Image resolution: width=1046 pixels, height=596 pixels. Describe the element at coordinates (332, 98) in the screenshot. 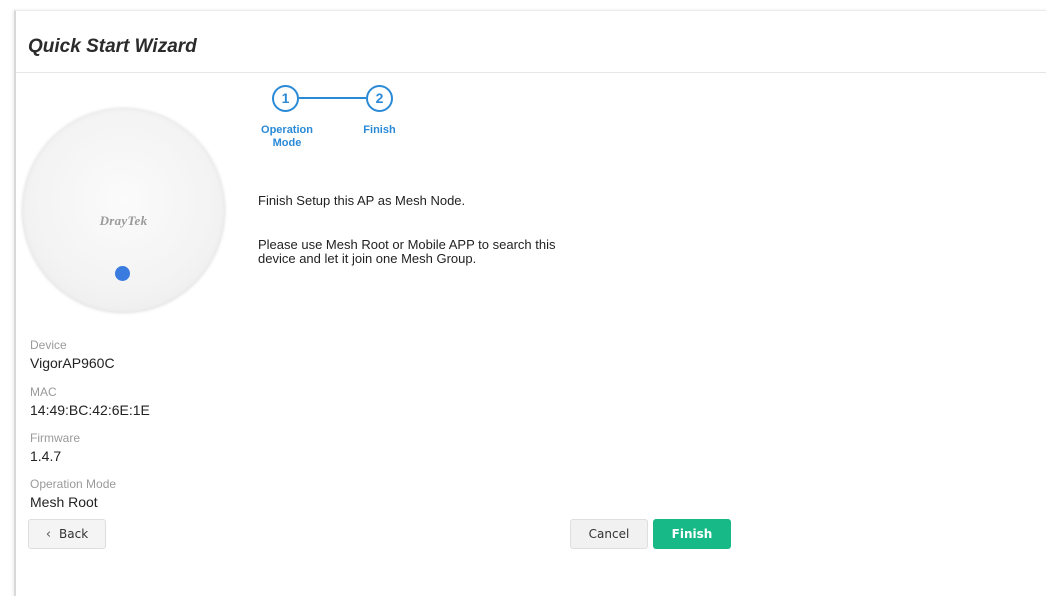

I see `step-connector` at that location.